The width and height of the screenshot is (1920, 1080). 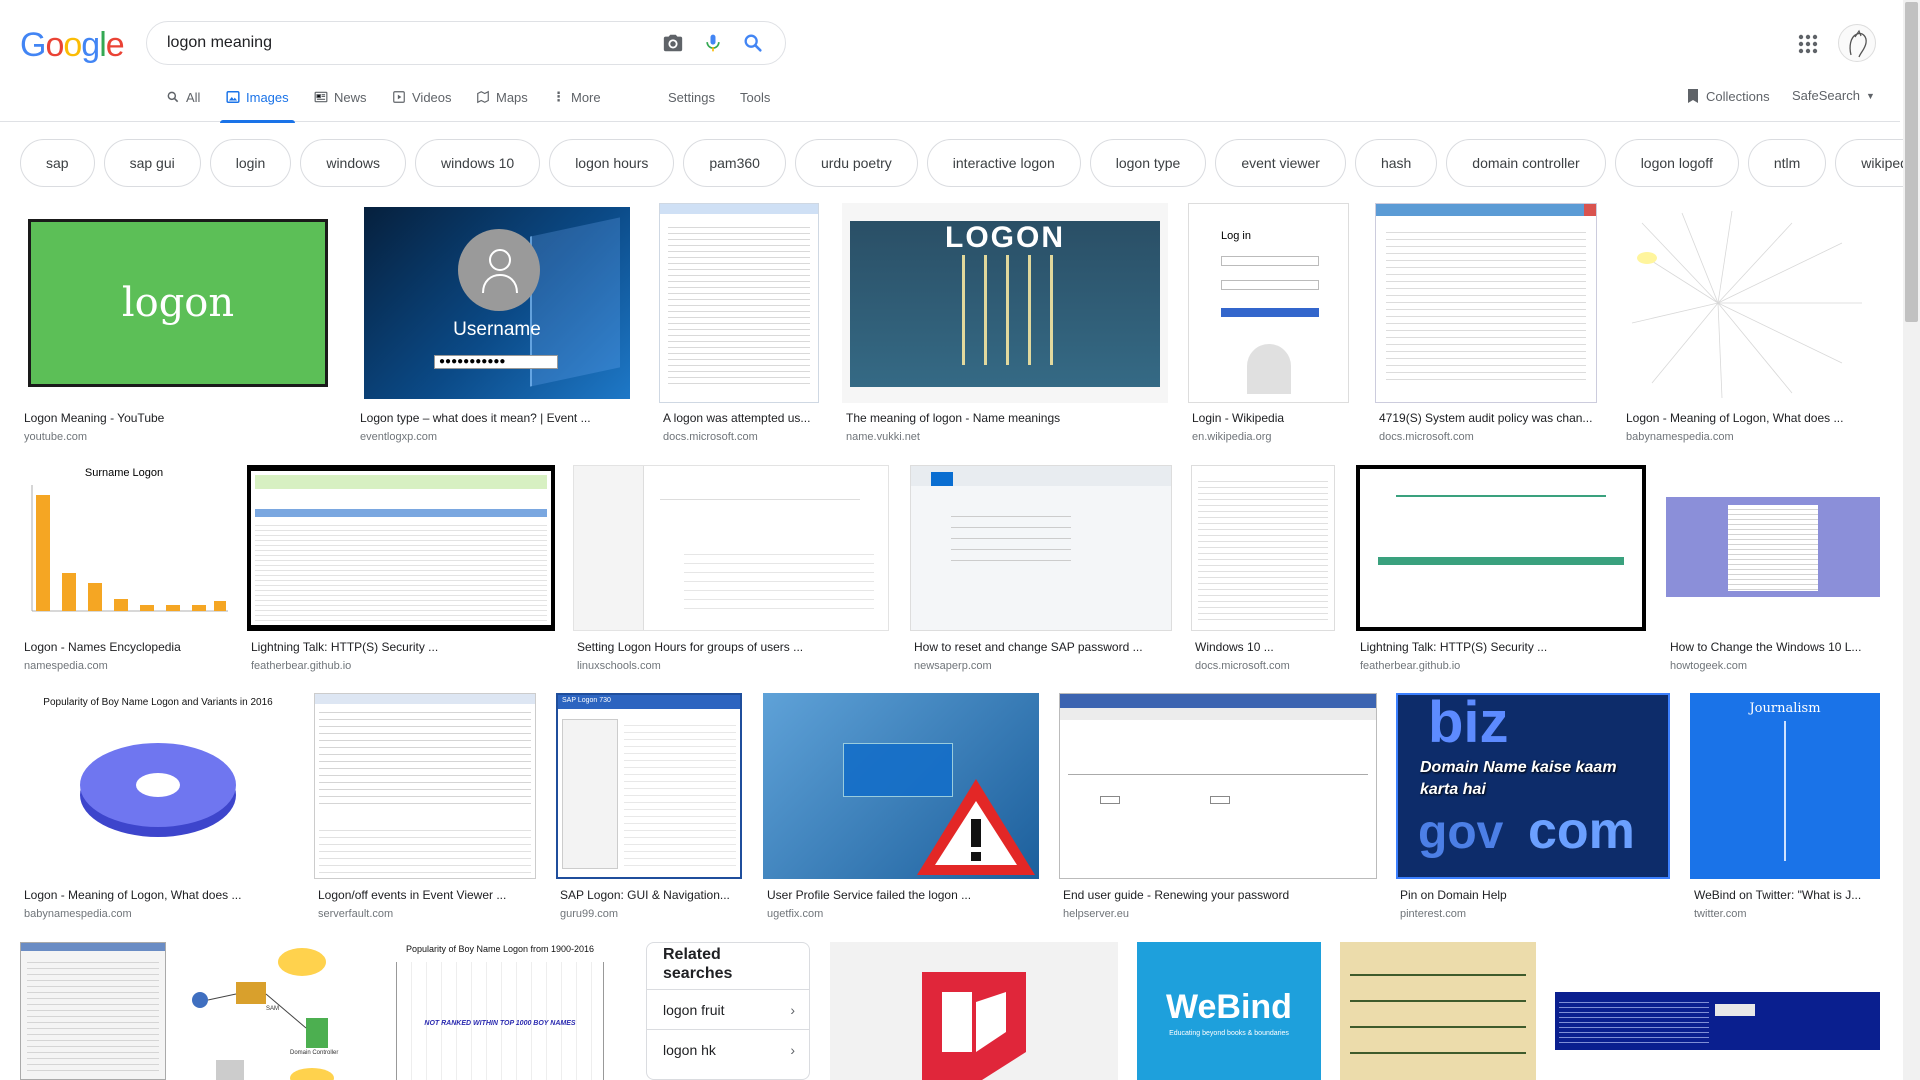 What do you see at coordinates (710, 437) in the screenshot?
I see `result-source: docs.microsoft.com` at bounding box center [710, 437].